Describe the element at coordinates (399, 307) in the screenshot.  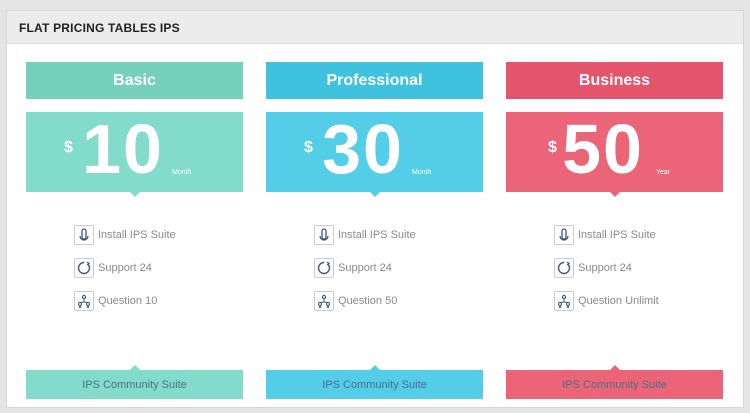
I see `feature-item: Question 50` at that location.